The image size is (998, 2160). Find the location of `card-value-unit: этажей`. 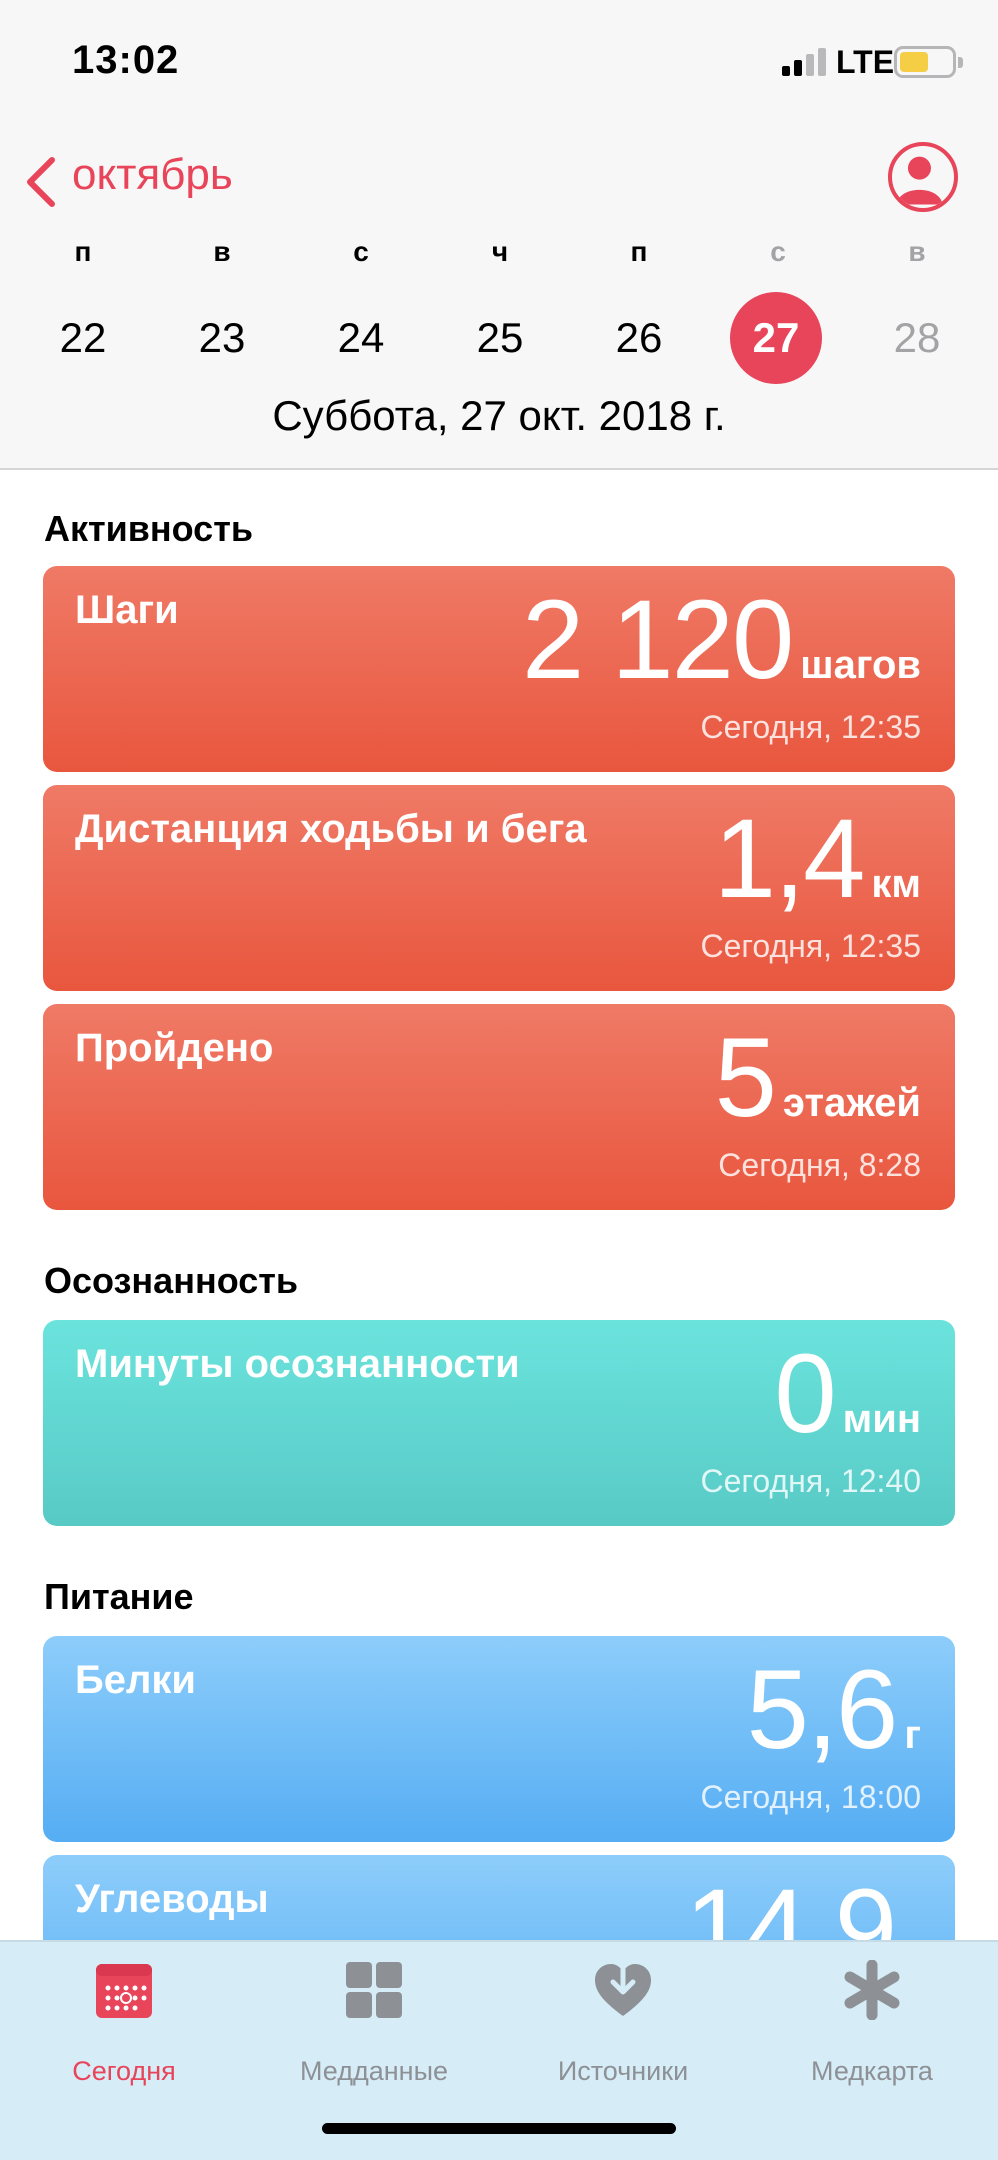

card-value-unit: этажей is located at coordinates (851, 1103).